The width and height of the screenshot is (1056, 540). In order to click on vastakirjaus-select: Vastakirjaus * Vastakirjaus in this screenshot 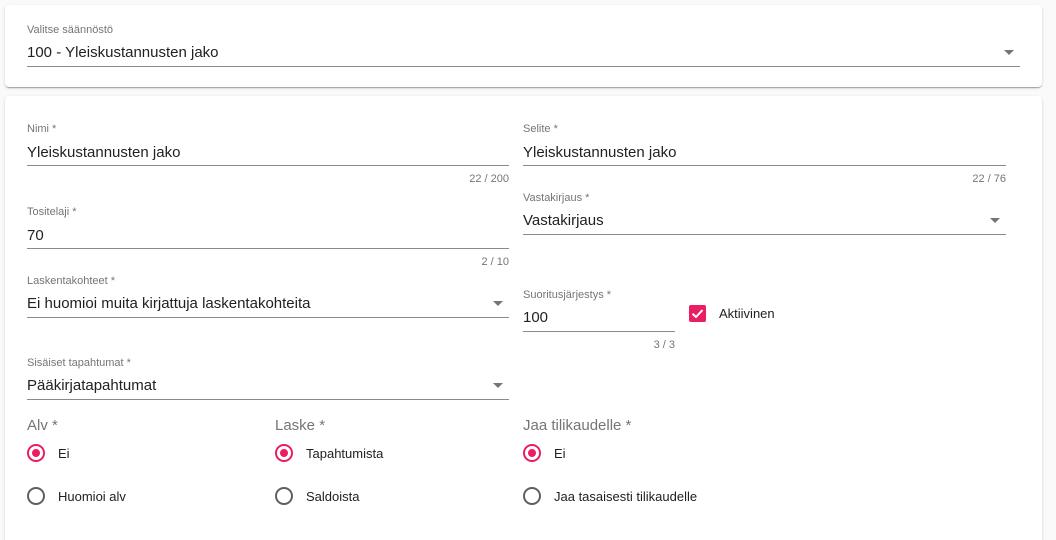, I will do `click(764, 214)`.